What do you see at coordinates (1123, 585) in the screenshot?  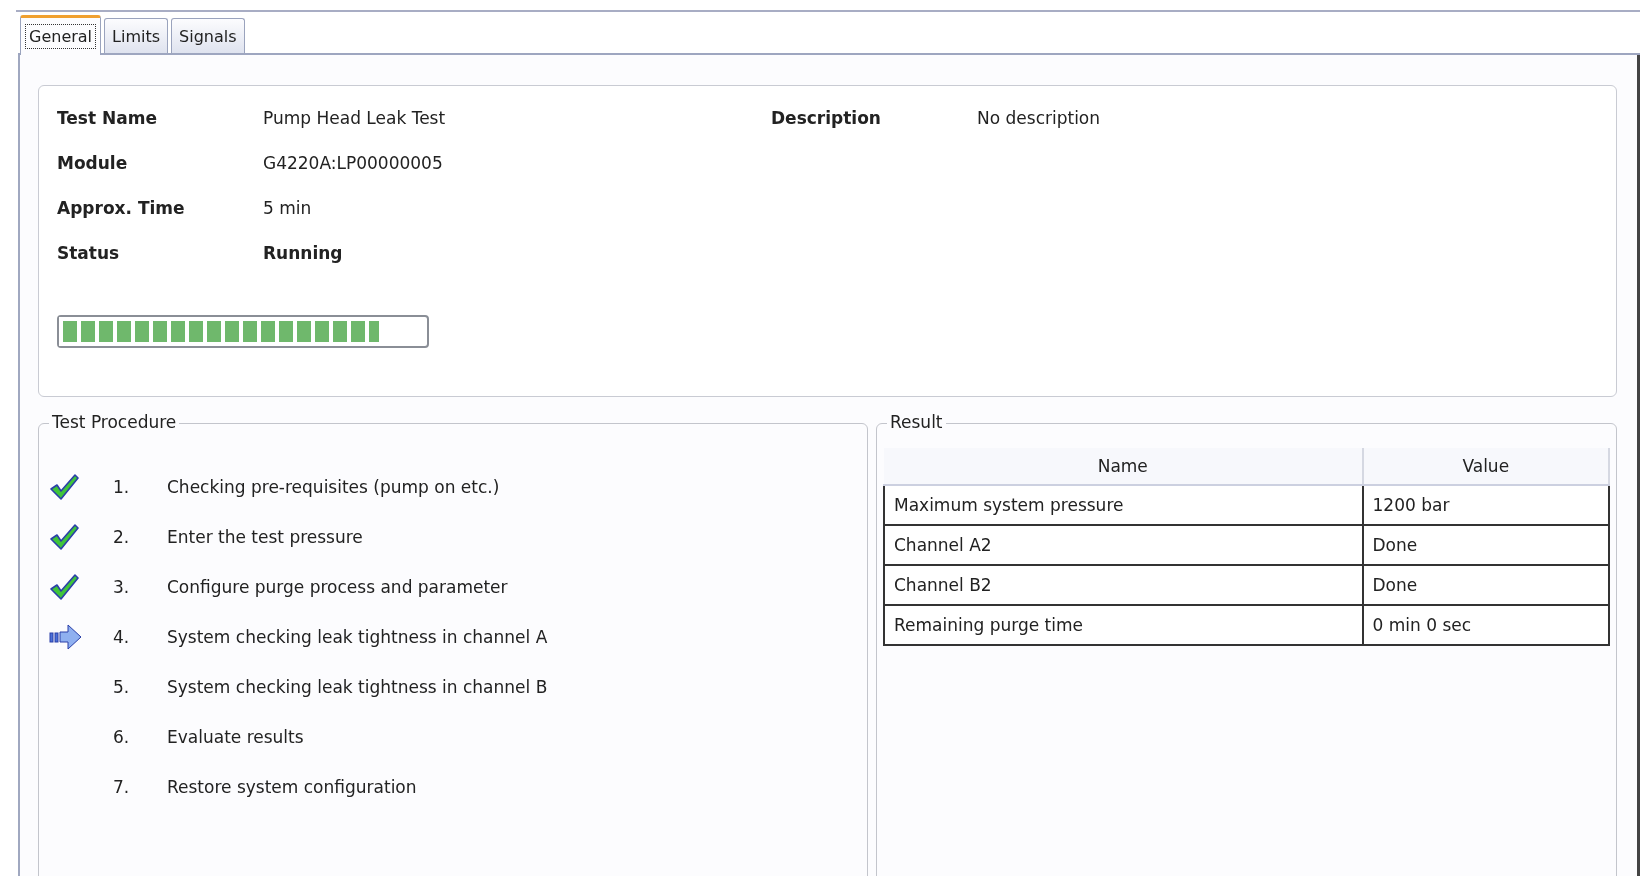 I see `table-cell: Channel B2` at bounding box center [1123, 585].